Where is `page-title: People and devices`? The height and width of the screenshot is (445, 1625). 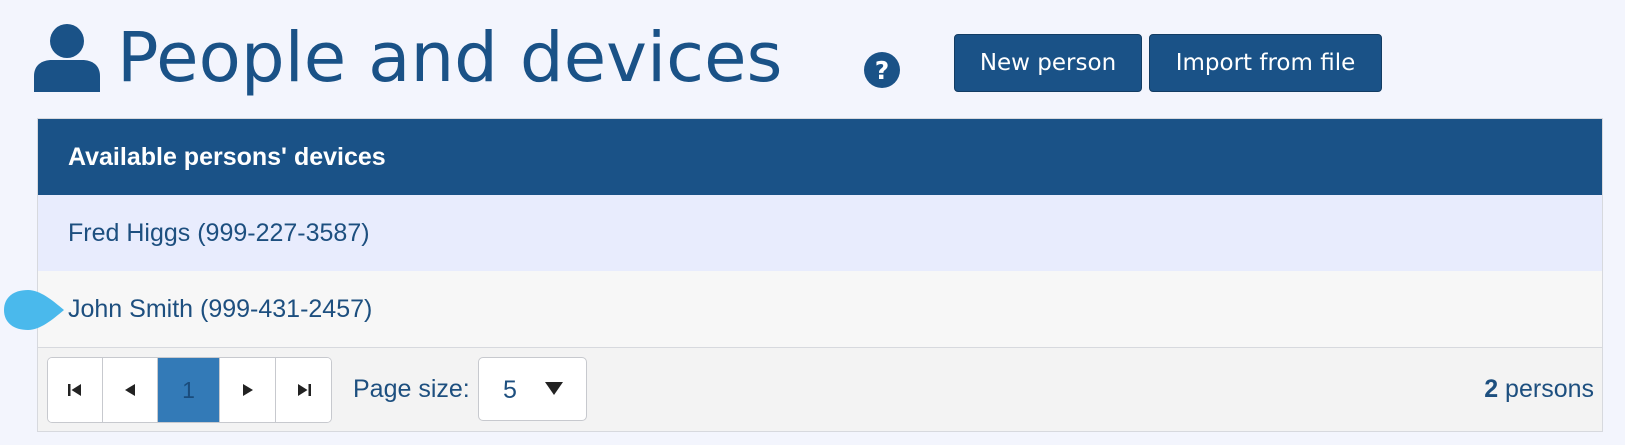 page-title: People and devices is located at coordinates (450, 58).